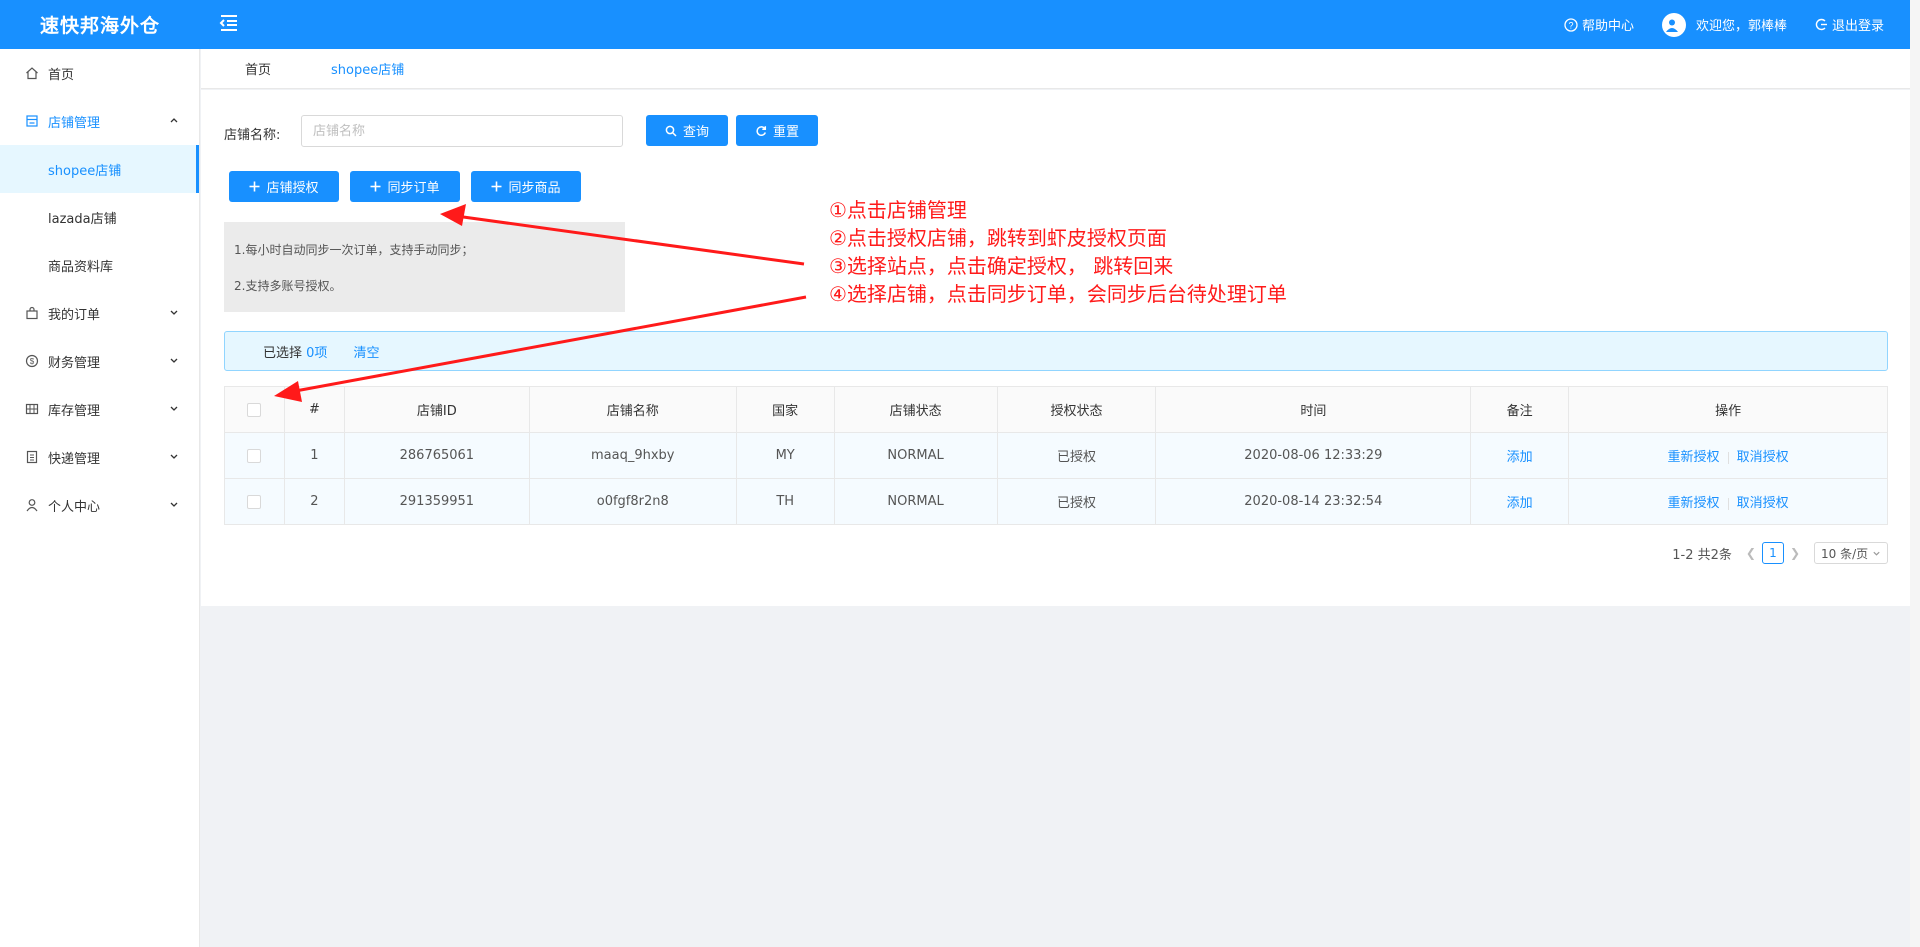 This screenshot has height=947, width=1920. Describe the element at coordinates (695, 132) in the screenshot. I see `query-label: 查询` at that location.